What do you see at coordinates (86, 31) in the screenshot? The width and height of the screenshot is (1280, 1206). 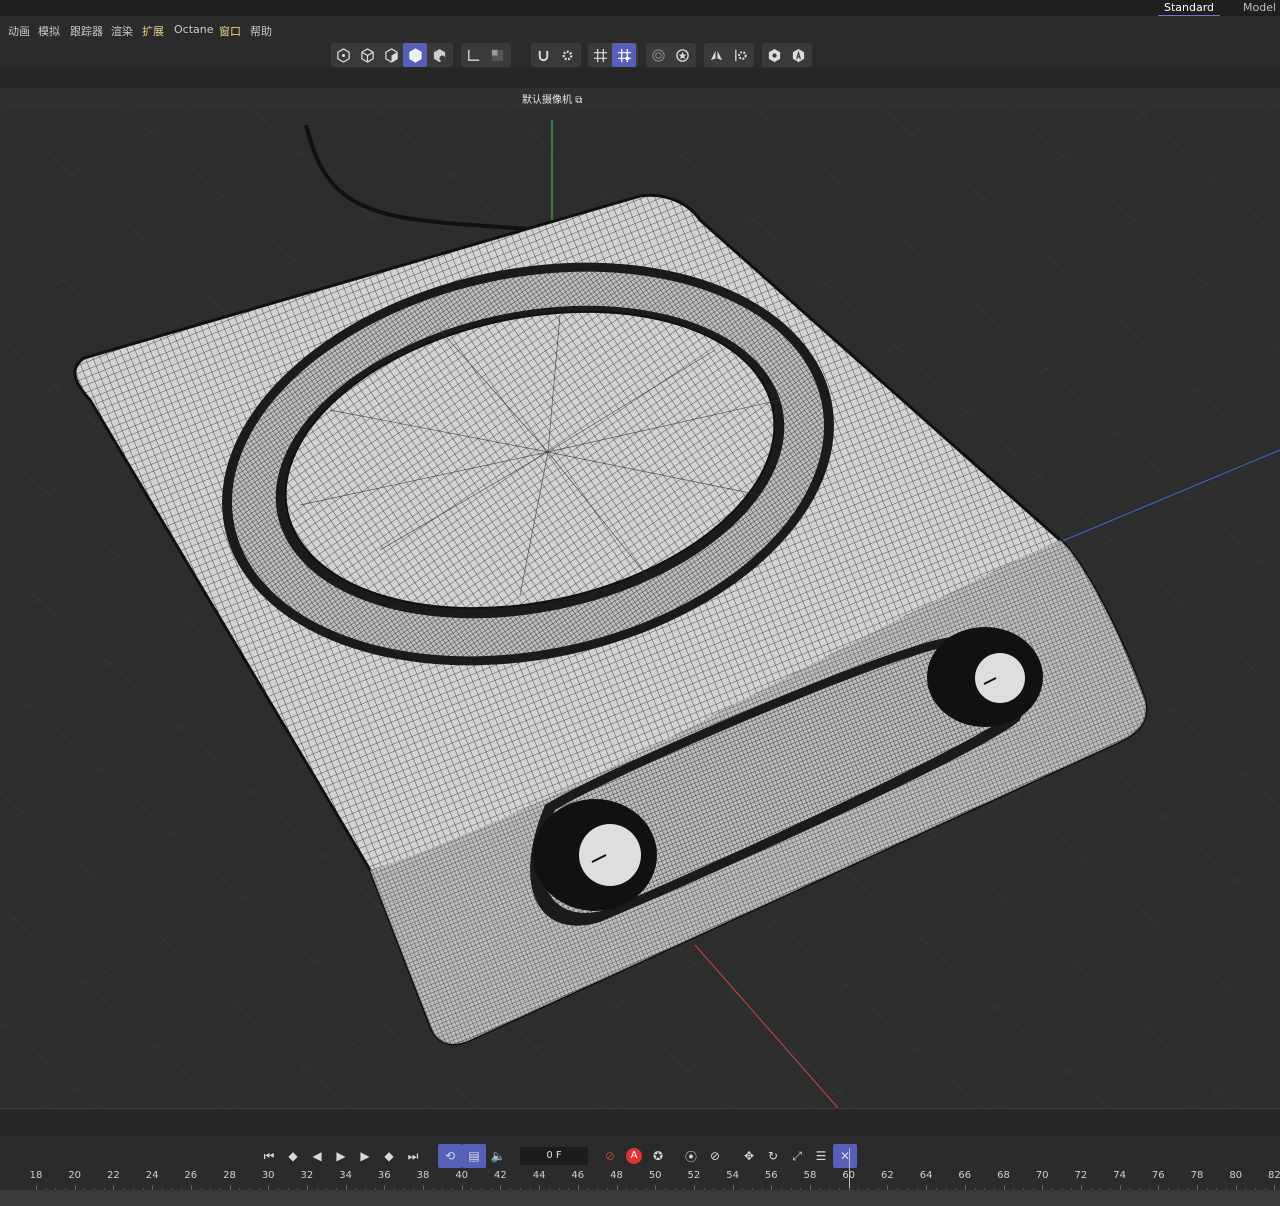 I see `menu-tracker: 跟踪器` at bounding box center [86, 31].